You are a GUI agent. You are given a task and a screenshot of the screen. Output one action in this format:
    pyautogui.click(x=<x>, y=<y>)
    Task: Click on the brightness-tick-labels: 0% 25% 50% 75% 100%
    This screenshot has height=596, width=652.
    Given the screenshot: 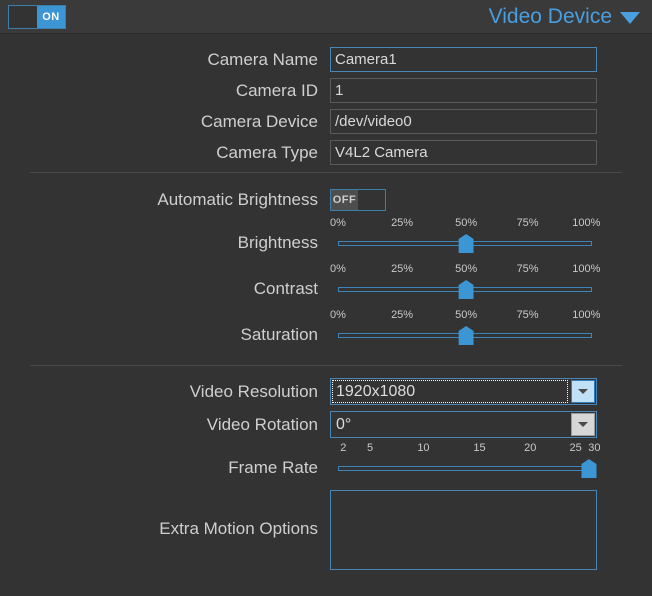 What is the action you would take?
    pyautogui.click(x=465, y=224)
    